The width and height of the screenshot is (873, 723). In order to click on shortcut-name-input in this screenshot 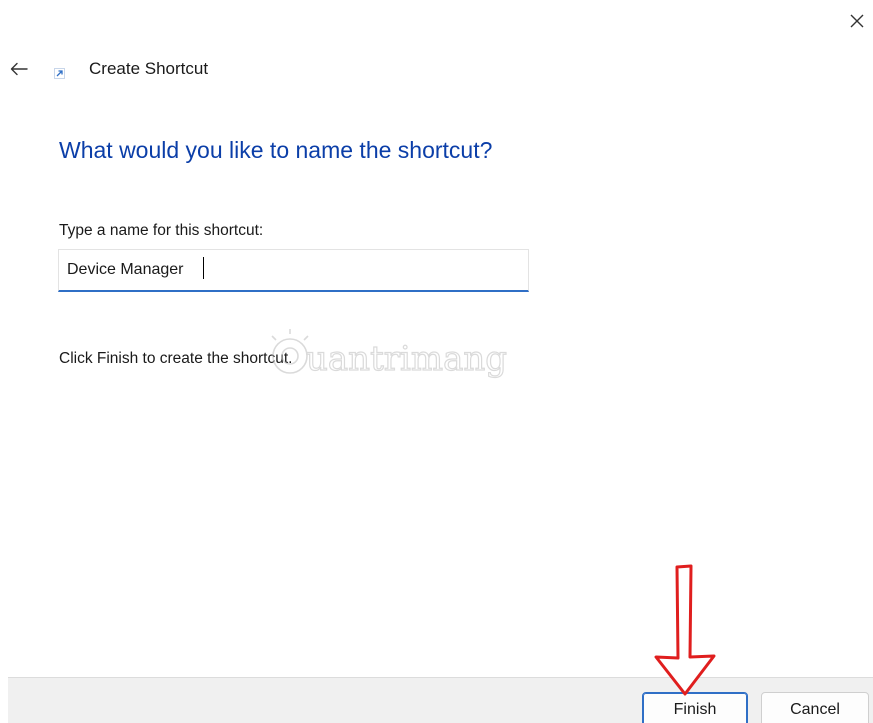, I will do `click(293, 270)`.